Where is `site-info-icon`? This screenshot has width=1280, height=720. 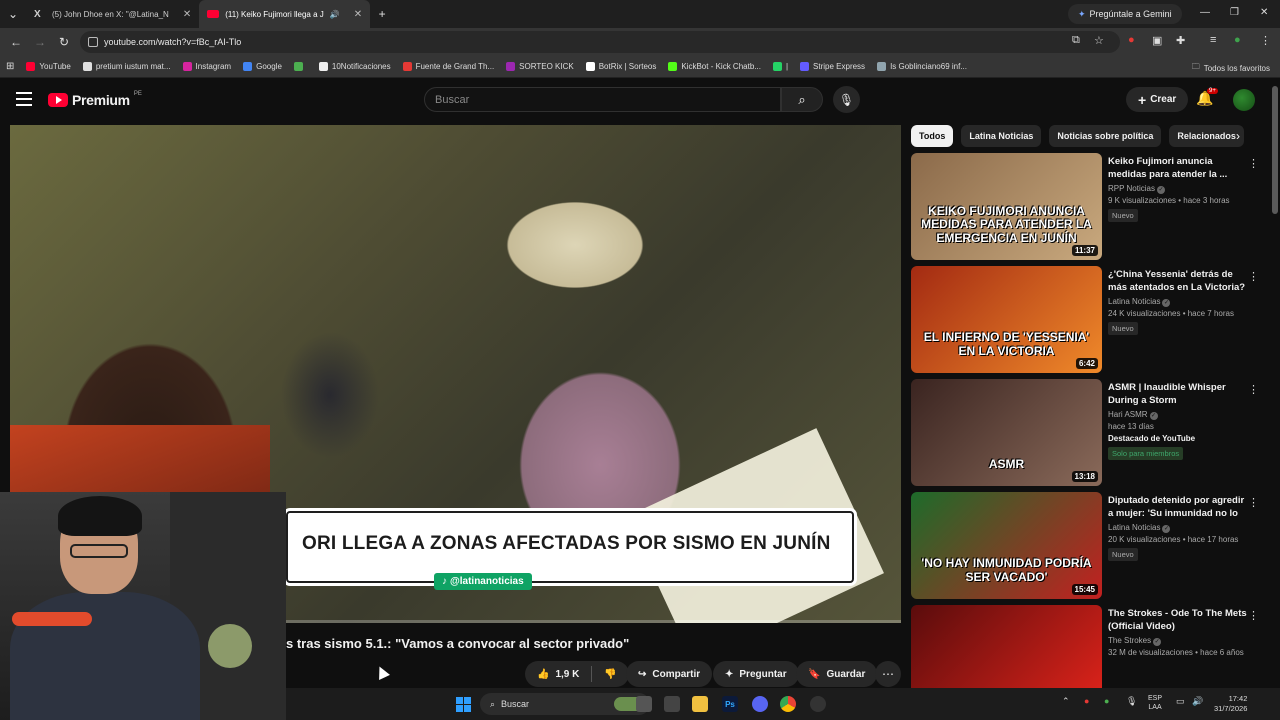
site-info-icon is located at coordinates (93, 42).